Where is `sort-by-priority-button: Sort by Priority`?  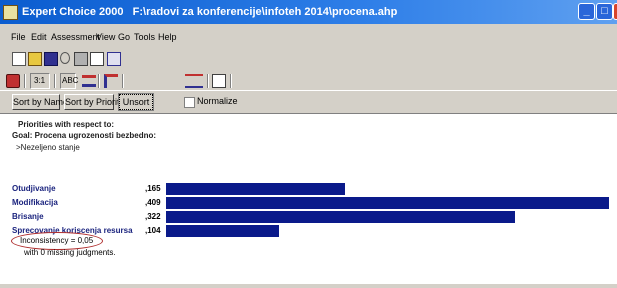 sort-by-priority-button: Sort by Priority is located at coordinates (94, 102).